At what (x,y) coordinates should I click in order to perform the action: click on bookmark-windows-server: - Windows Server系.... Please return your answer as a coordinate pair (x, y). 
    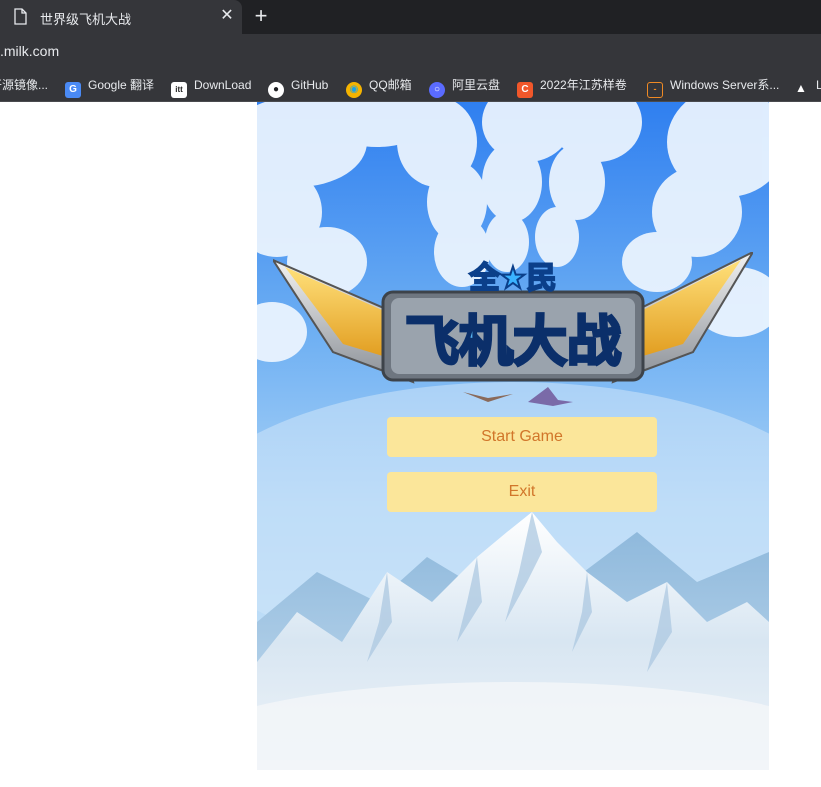
    Looking at the image, I should click on (713, 87).